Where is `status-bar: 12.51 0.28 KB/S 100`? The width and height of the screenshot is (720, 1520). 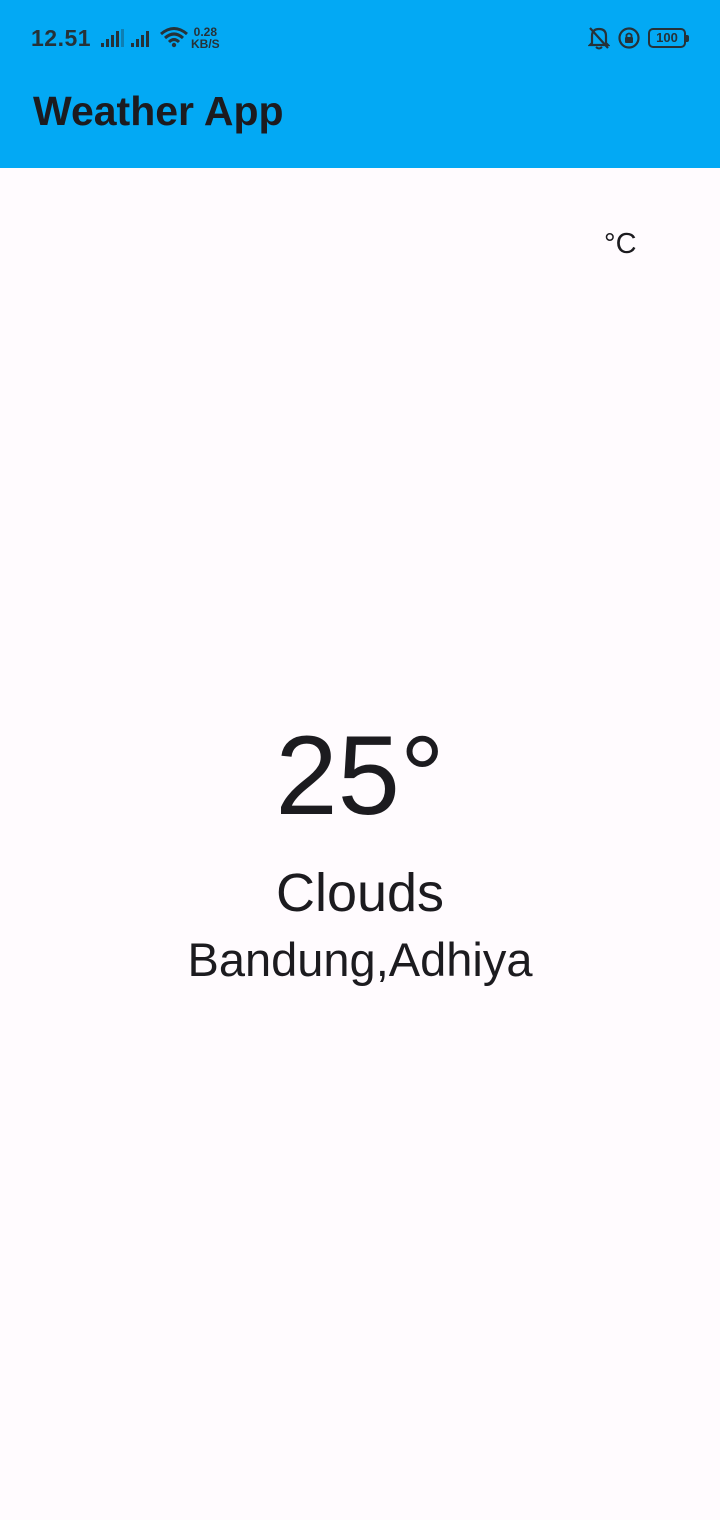
status-bar: 12.51 0.28 KB/S 100 is located at coordinates (360, 38).